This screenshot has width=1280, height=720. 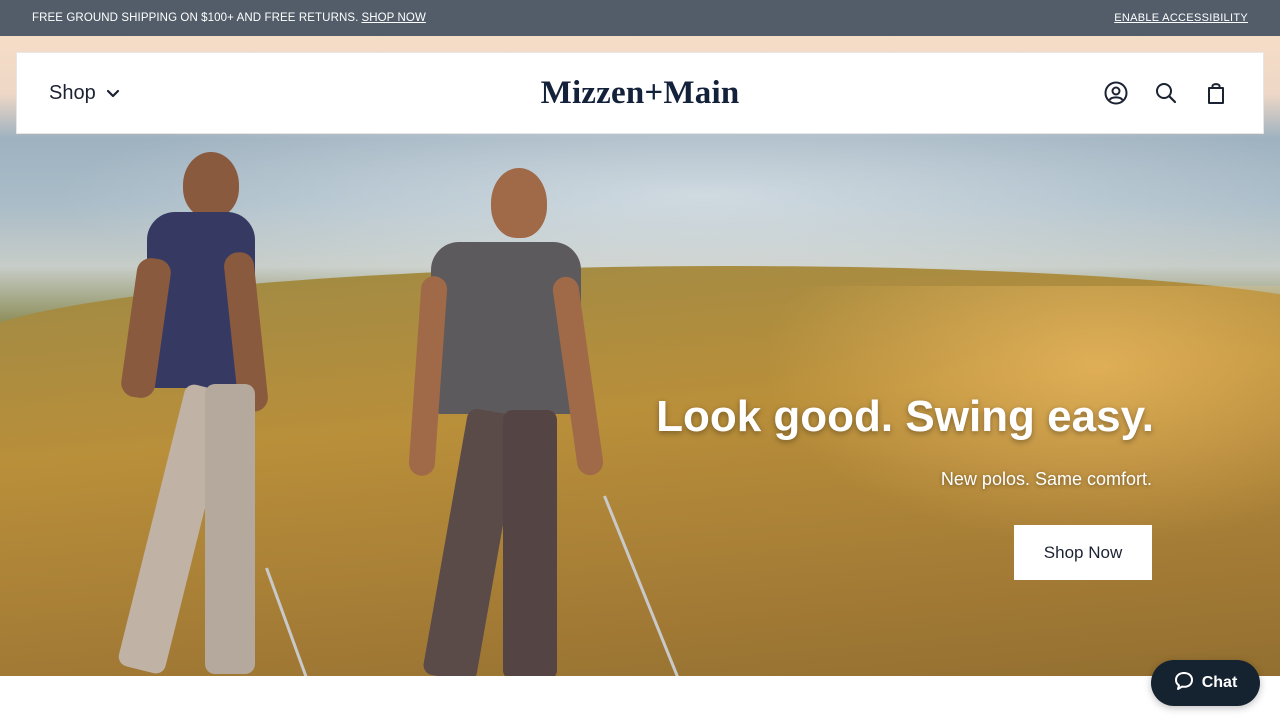 I want to click on chat-button: Chat, so click(x=1205, y=683).